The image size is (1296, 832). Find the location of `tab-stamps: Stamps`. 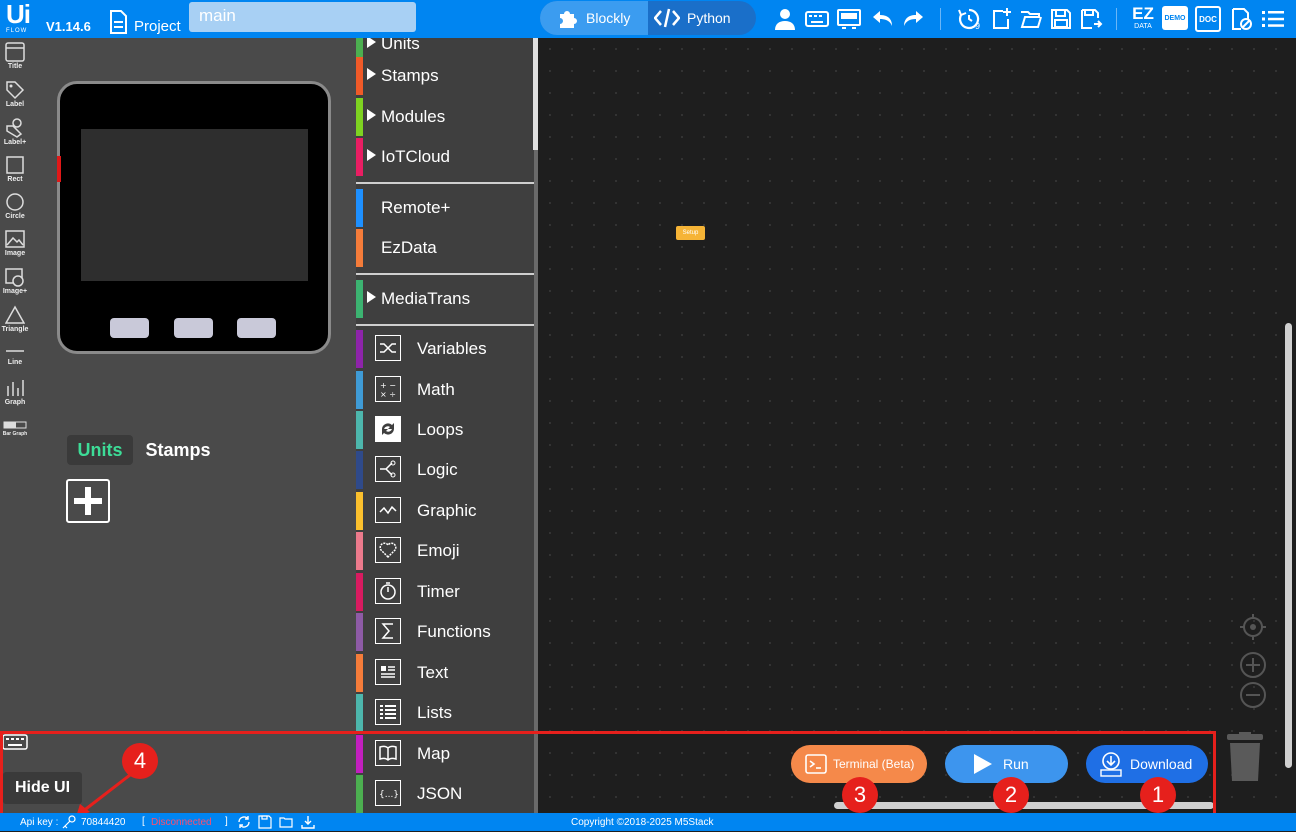

tab-stamps: Stamps is located at coordinates (178, 450).